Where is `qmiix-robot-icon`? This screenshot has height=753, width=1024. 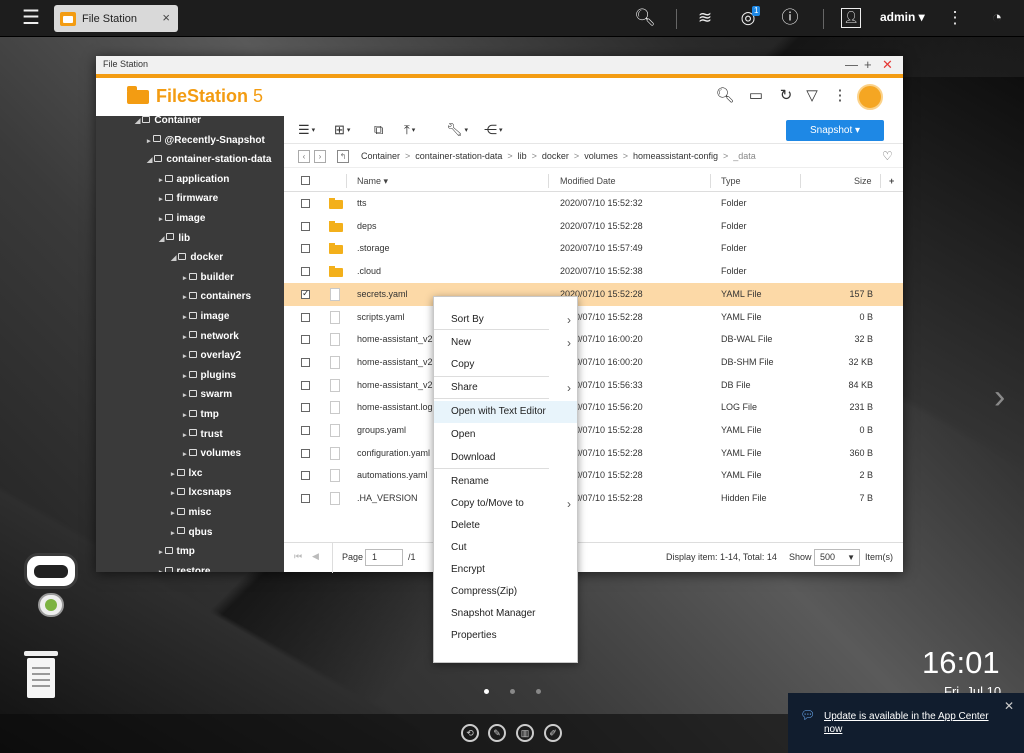 qmiix-robot-icon is located at coordinates (51, 592).